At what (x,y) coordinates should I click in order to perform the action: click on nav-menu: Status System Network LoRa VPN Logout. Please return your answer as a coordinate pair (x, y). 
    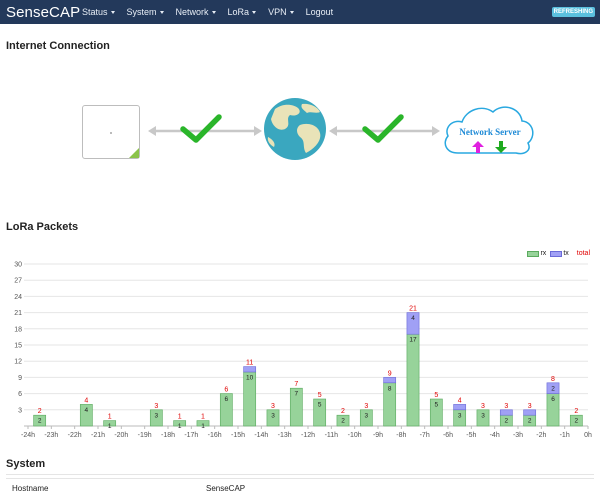
    Looking at the image, I should click on (207, 12).